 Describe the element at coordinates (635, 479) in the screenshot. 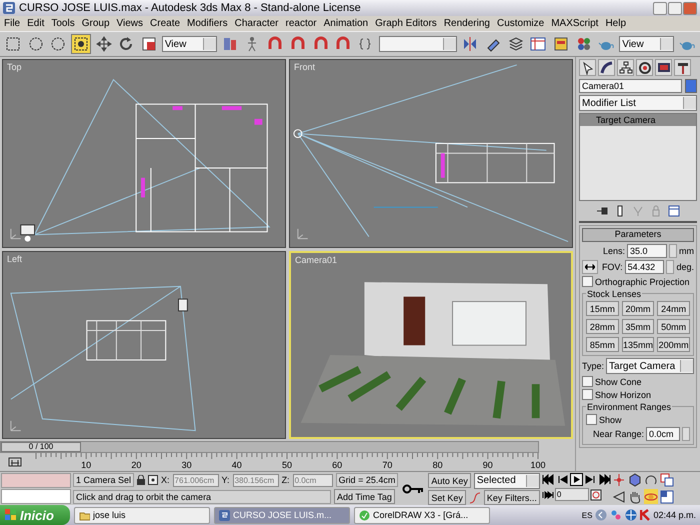

I see `cube-button` at that location.